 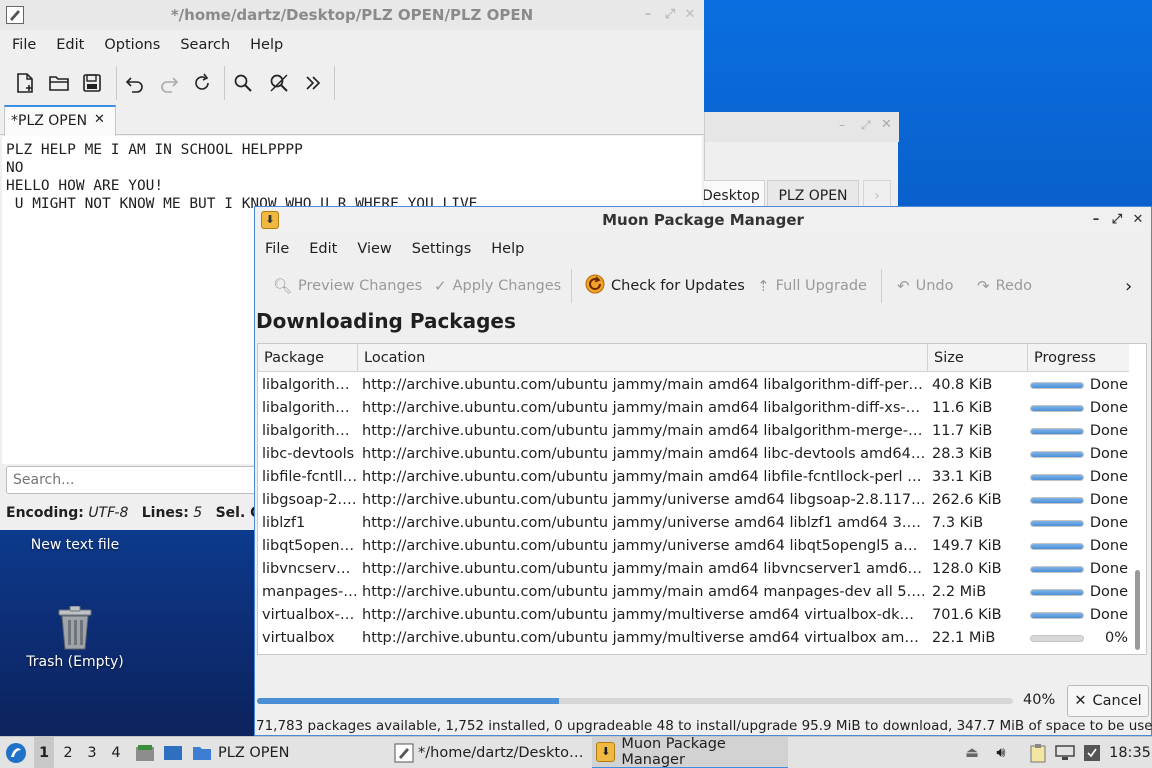 What do you see at coordinates (15, 168) in the screenshot?
I see `editor-line-2: NO` at bounding box center [15, 168].